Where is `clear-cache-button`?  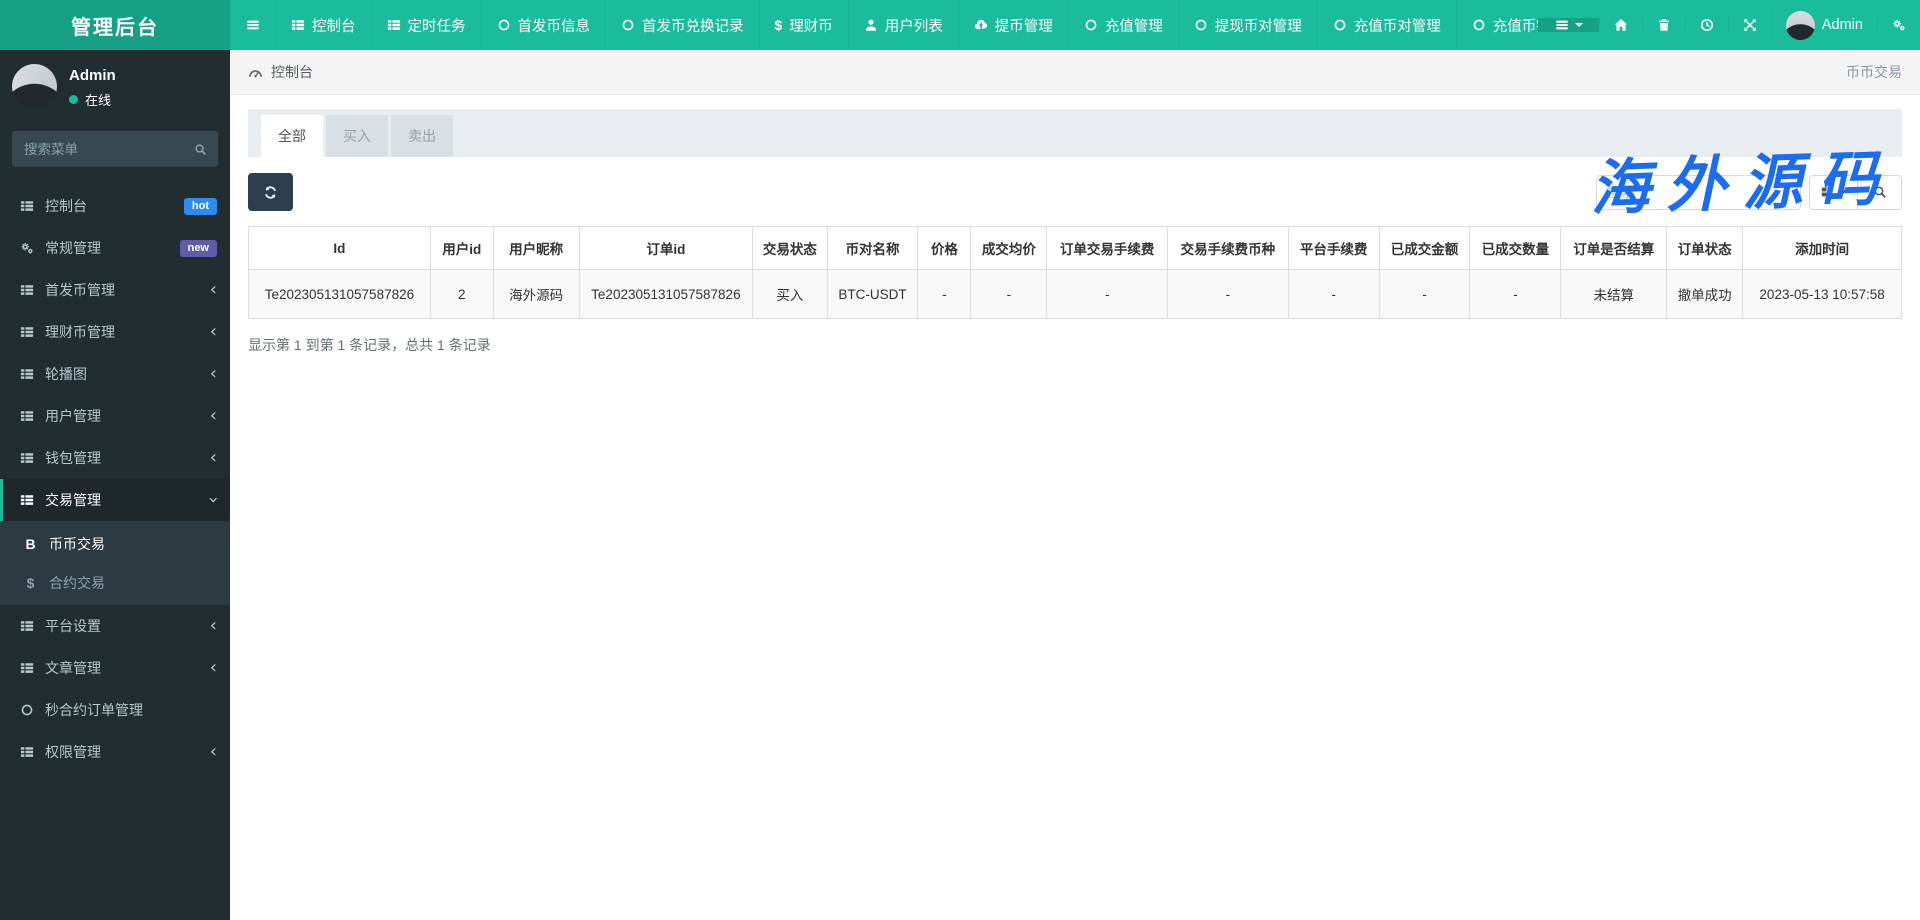
clear-cache-button is located at coordinates (1706, 25).